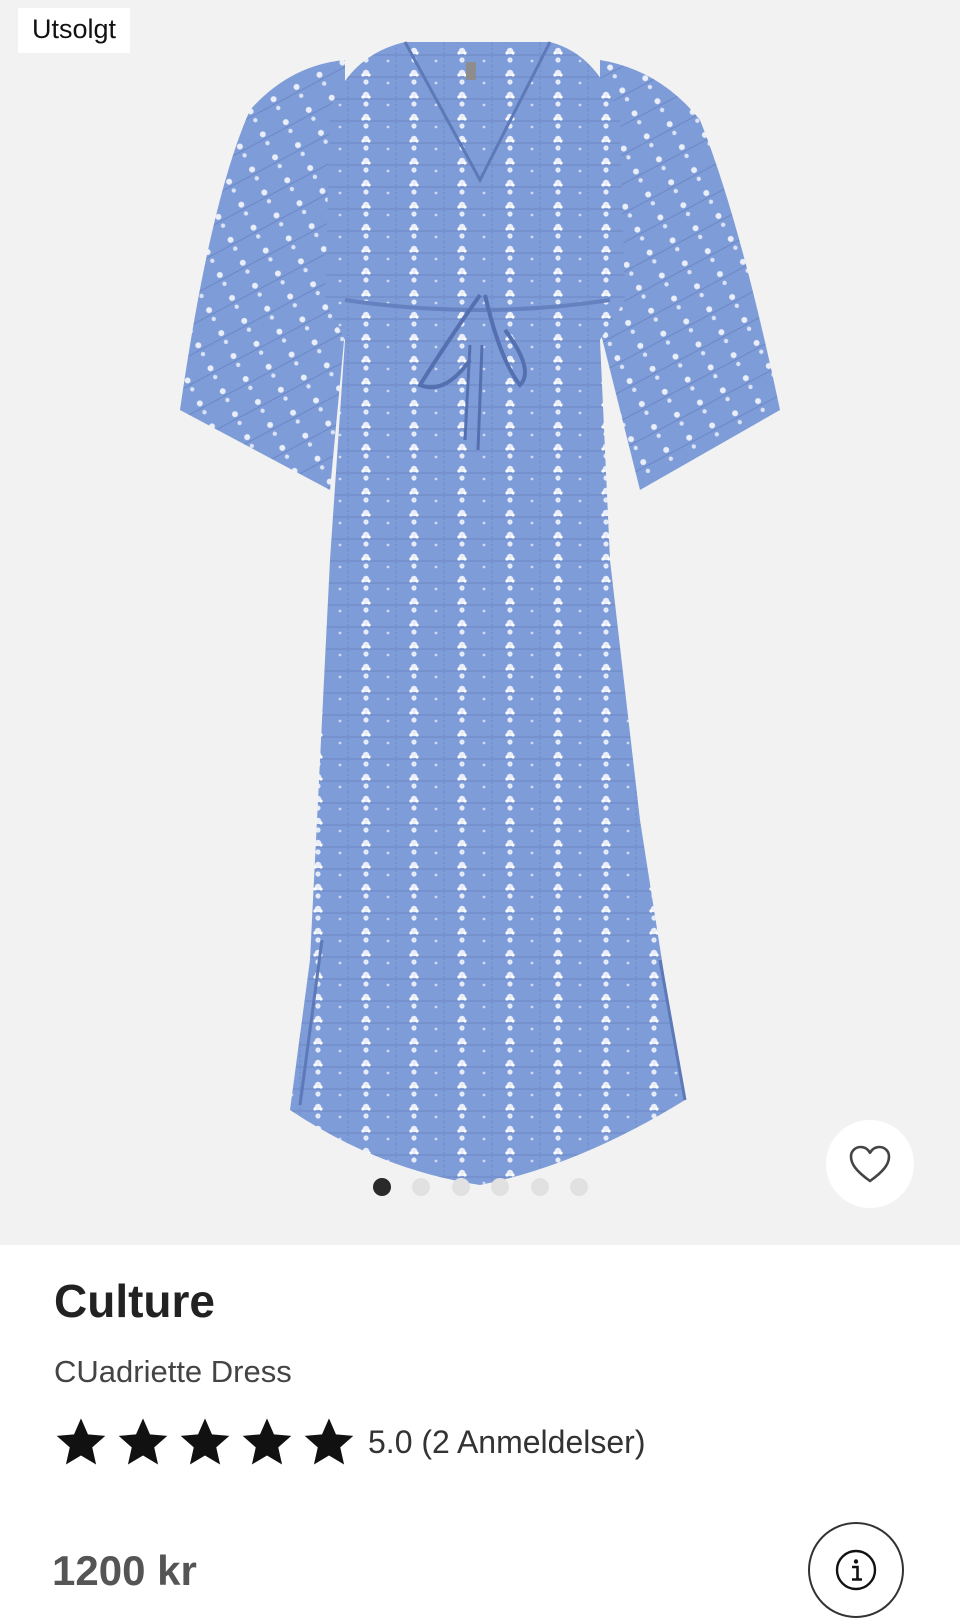  Describe the element at coordinates (134, 1301) in the screenshot. I see `product-brand: Culture` at that location.